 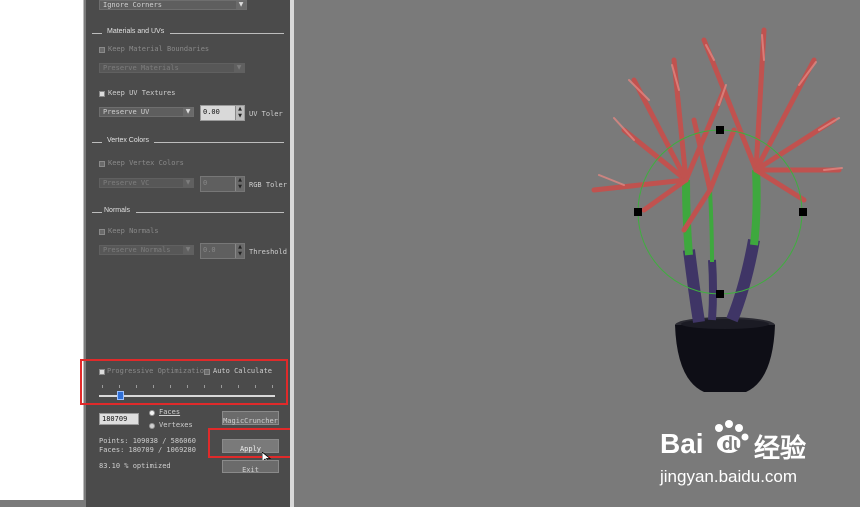 I want to click on keep-vertex-colors-label: Keep Vertex Colors, so click(x=146, y=163).